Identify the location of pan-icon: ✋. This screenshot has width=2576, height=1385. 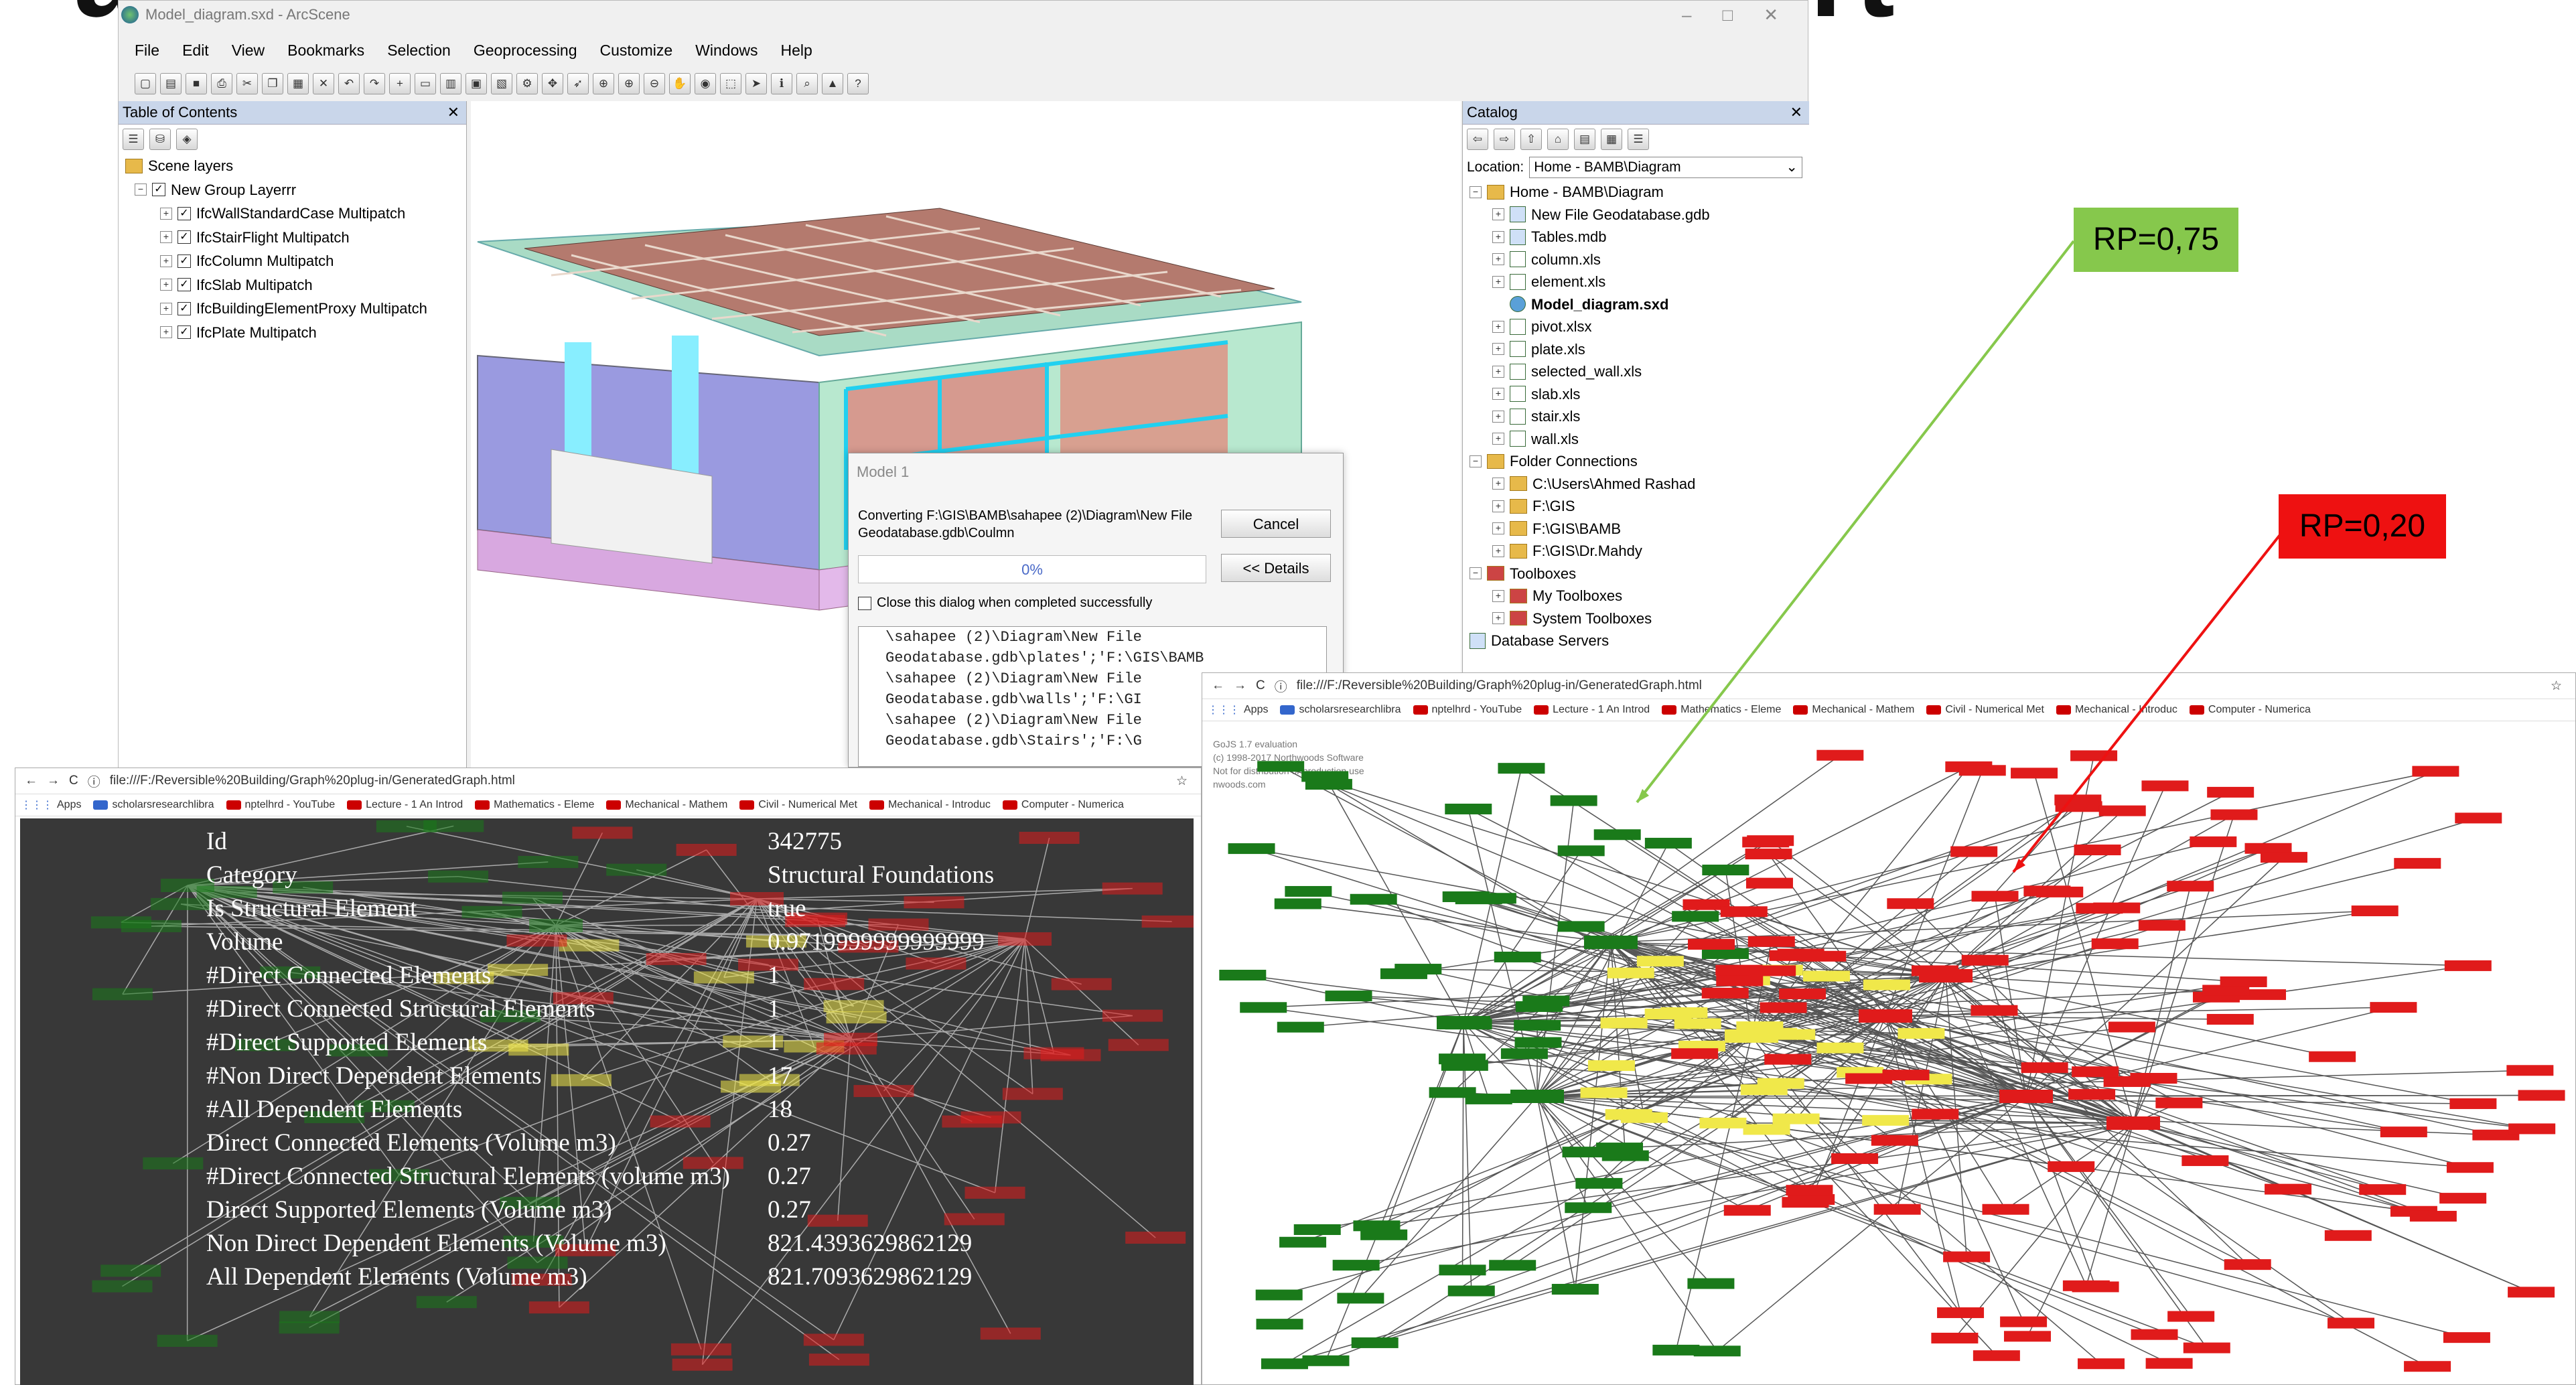
(680, 83).